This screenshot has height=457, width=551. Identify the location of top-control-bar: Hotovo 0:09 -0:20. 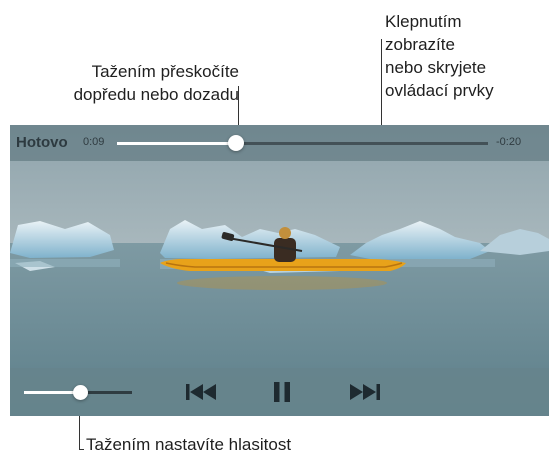
(279, 143).